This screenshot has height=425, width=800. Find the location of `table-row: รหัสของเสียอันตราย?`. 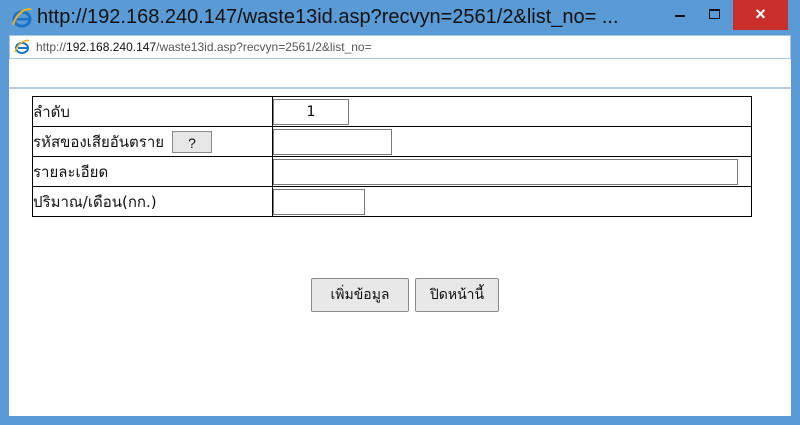

table-row: รหัสของเสียอันตราย? is located at coordinates (392, 141).